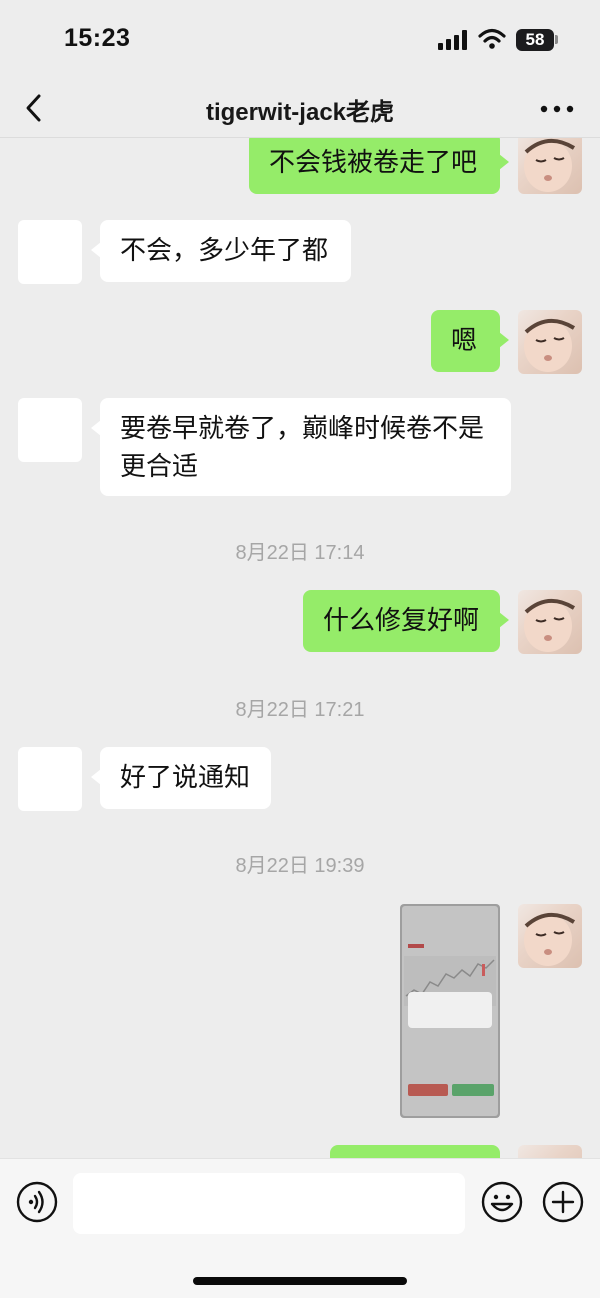 This screenshot has height=1298, width=600. What do you see at coordinates (300, 112) in the screenshot?
I see `chat-title: tigerwit-jack老虎` at bounding box center [300, 112].